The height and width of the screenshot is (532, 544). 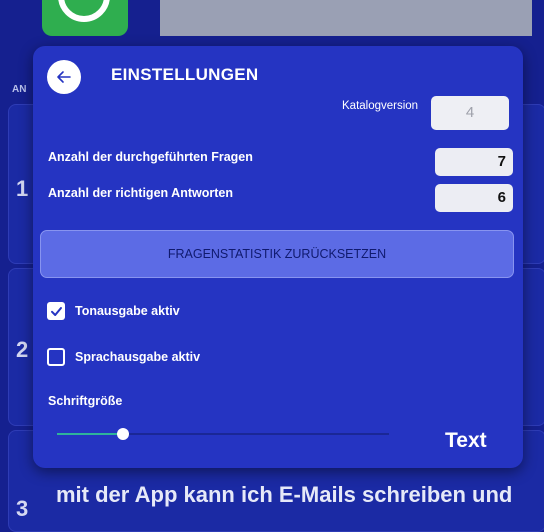 What do you see at coordinates (19, 89) in the screenshot?
I see `background-section-label: AN` at bounding box center [19, 89].